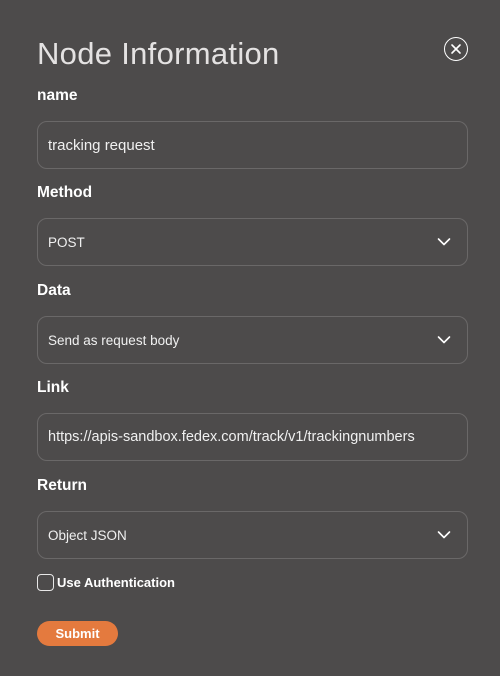 Image resolution: width=500 pixels, height=676 pixels. I want to click on name-label: name, so click(57, 95).